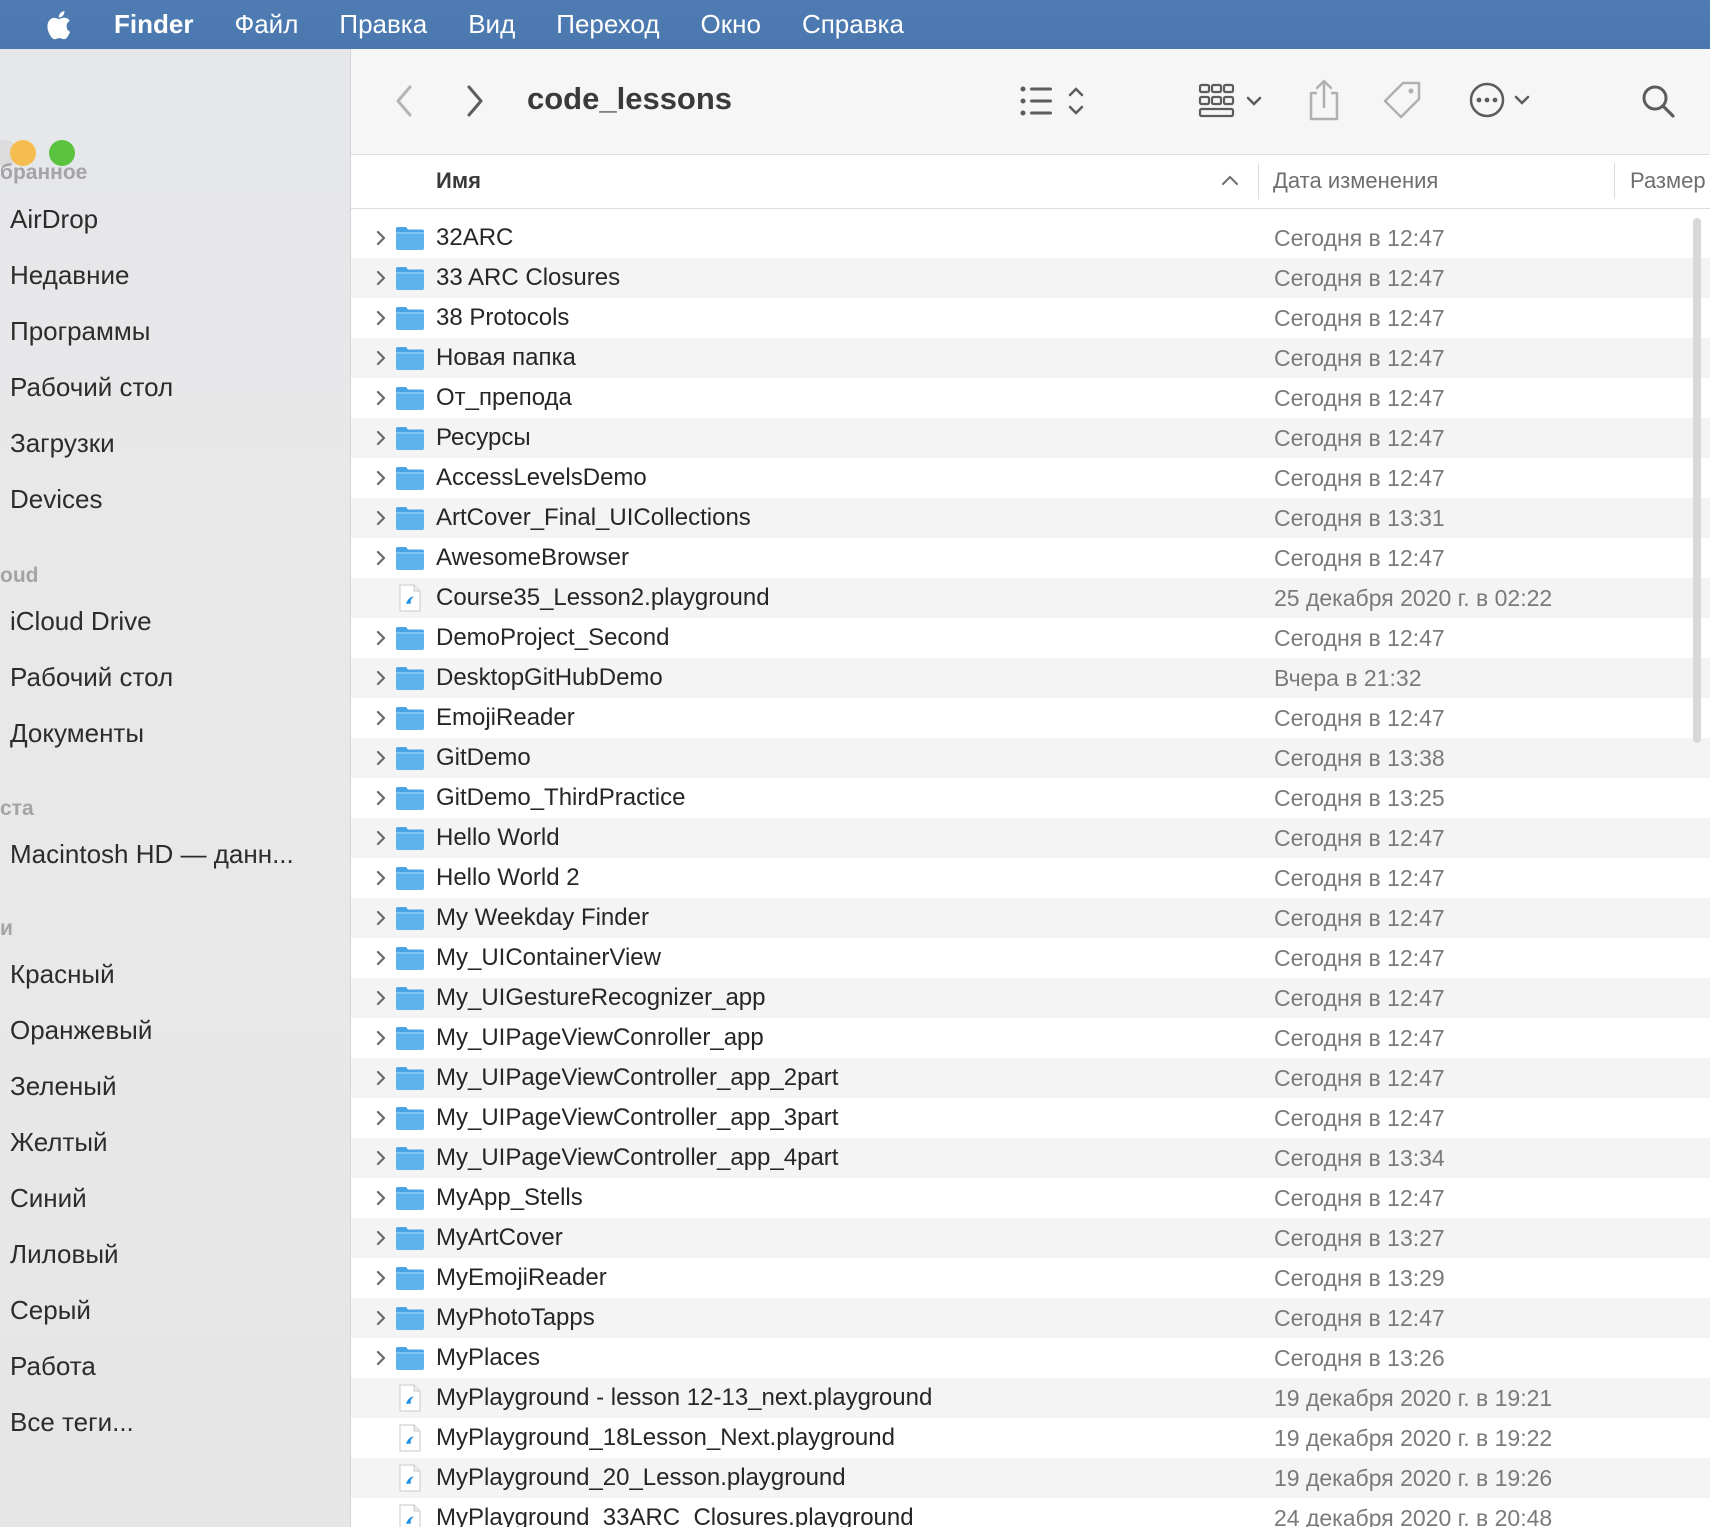  Describe the element at coordinates (1030, 838) in the screenshot. I see `file-row: Hello World Сегодня в 12:47` at that location.